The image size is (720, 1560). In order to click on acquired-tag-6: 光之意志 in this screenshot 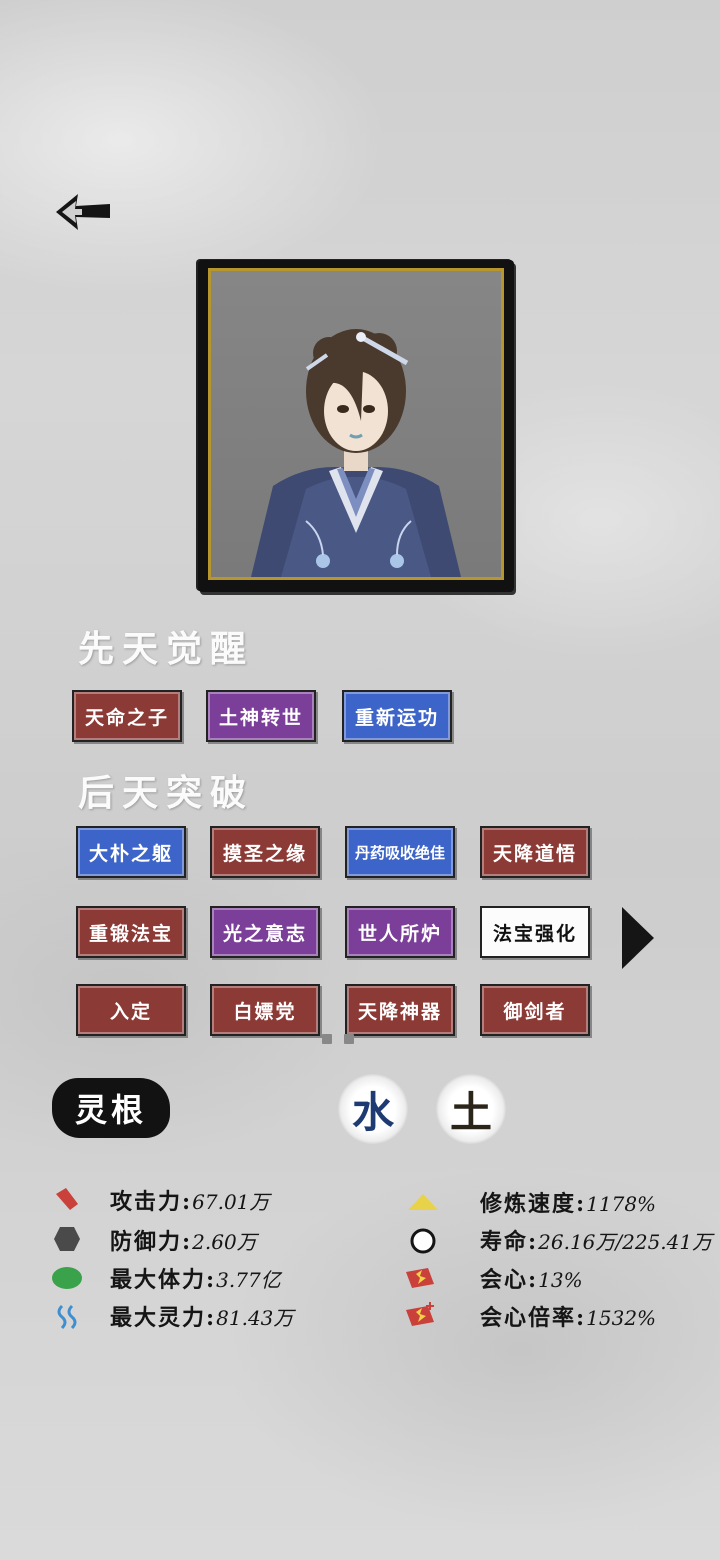, I will do `click(265, 932)`.